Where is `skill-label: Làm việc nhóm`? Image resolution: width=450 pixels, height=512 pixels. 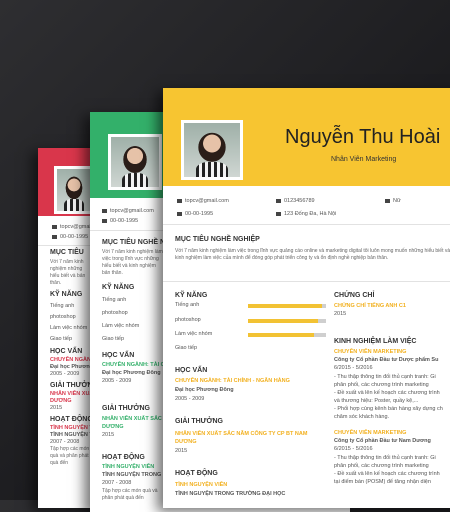 skill-label: Làm việc nhóm is located at coordinates (194, 334).